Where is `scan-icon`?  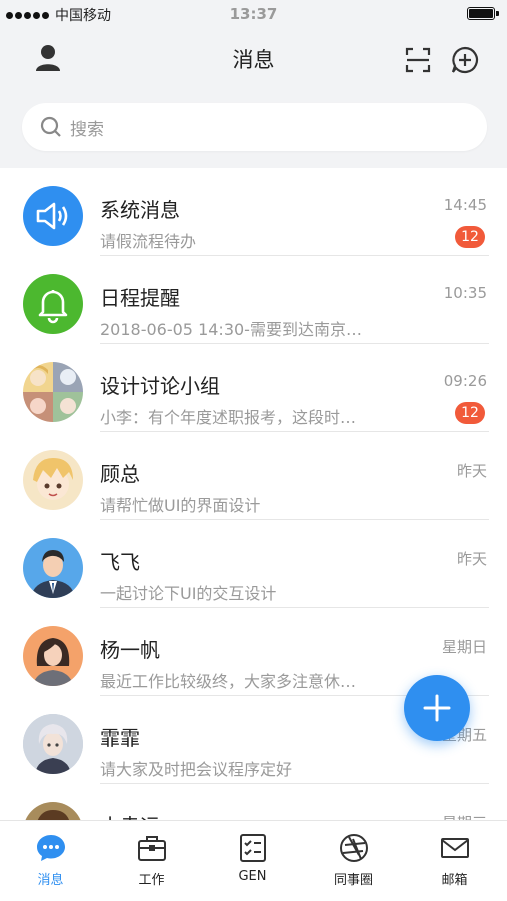 scan-icon is located at coordinates (418, 60).